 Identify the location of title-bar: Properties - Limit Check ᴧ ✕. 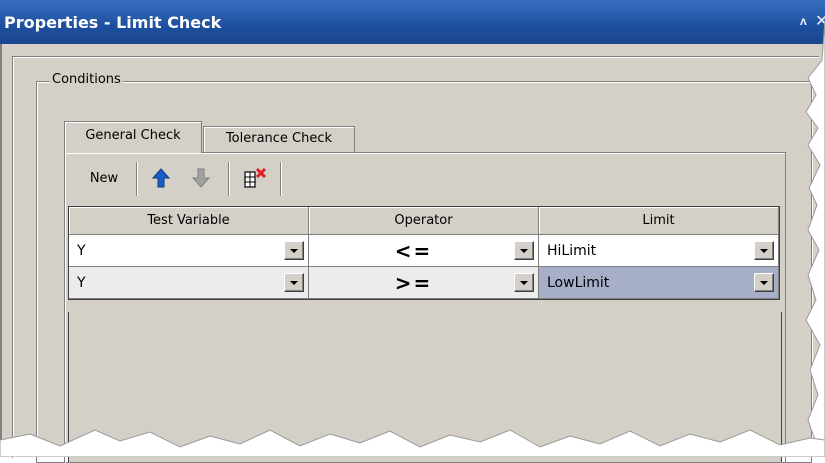
(412, 22).